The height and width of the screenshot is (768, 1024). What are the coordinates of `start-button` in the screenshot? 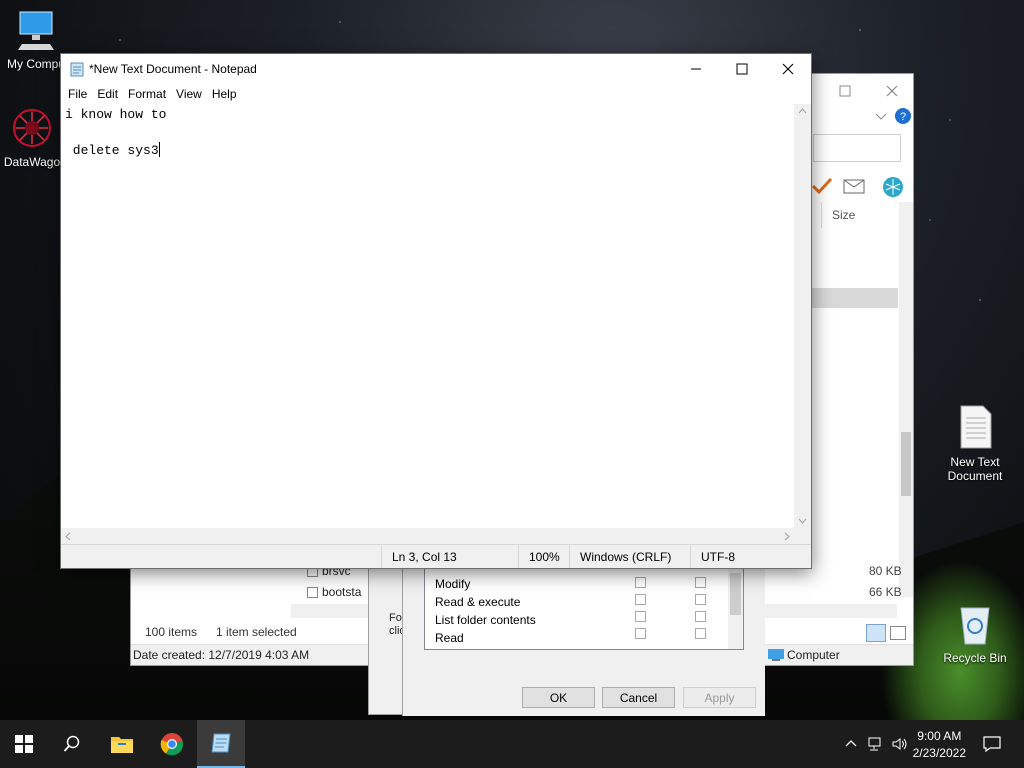 It's located at (24, 744).